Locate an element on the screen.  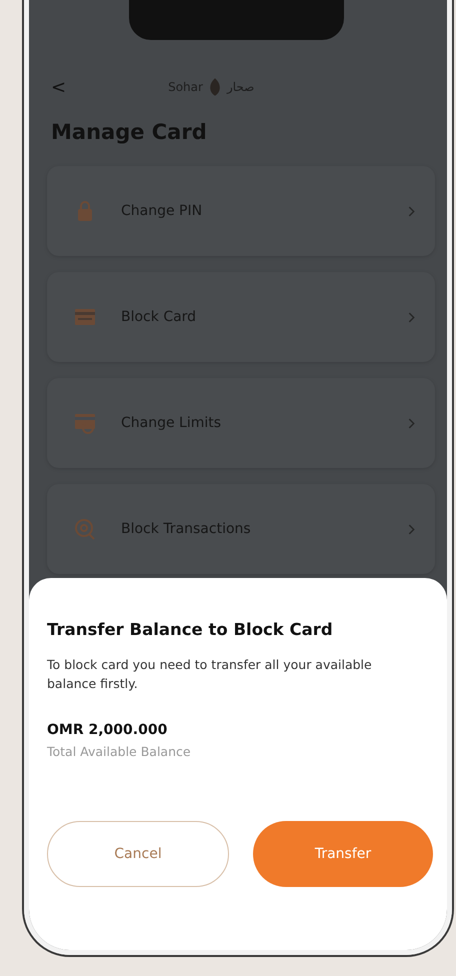
sheet-title: Transfer Balance to Block Card is located at coordinates (190, 629).